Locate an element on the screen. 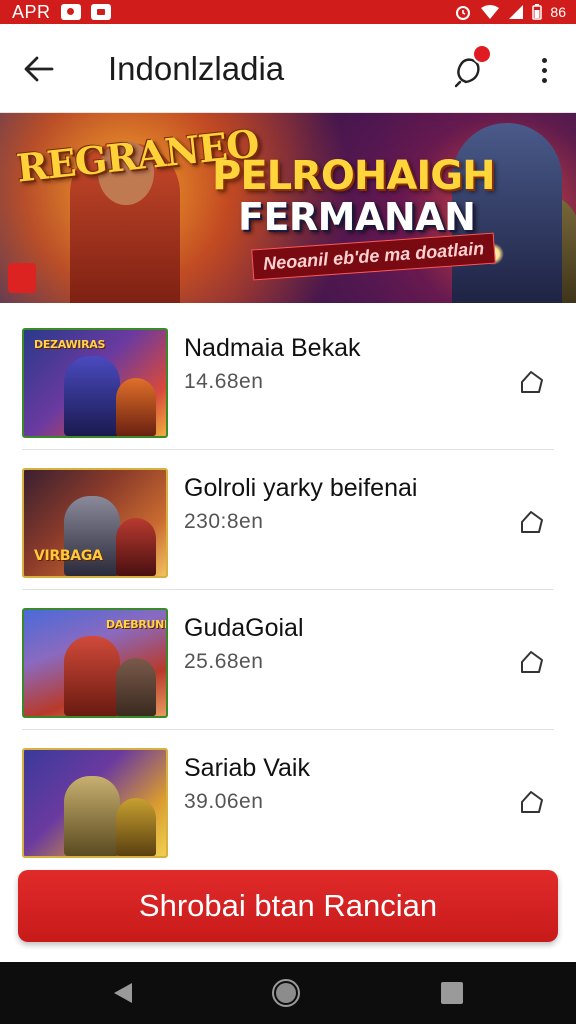 This screenshot has width=576, height=1024. status-time: APR is located at coordinates (31, 11).